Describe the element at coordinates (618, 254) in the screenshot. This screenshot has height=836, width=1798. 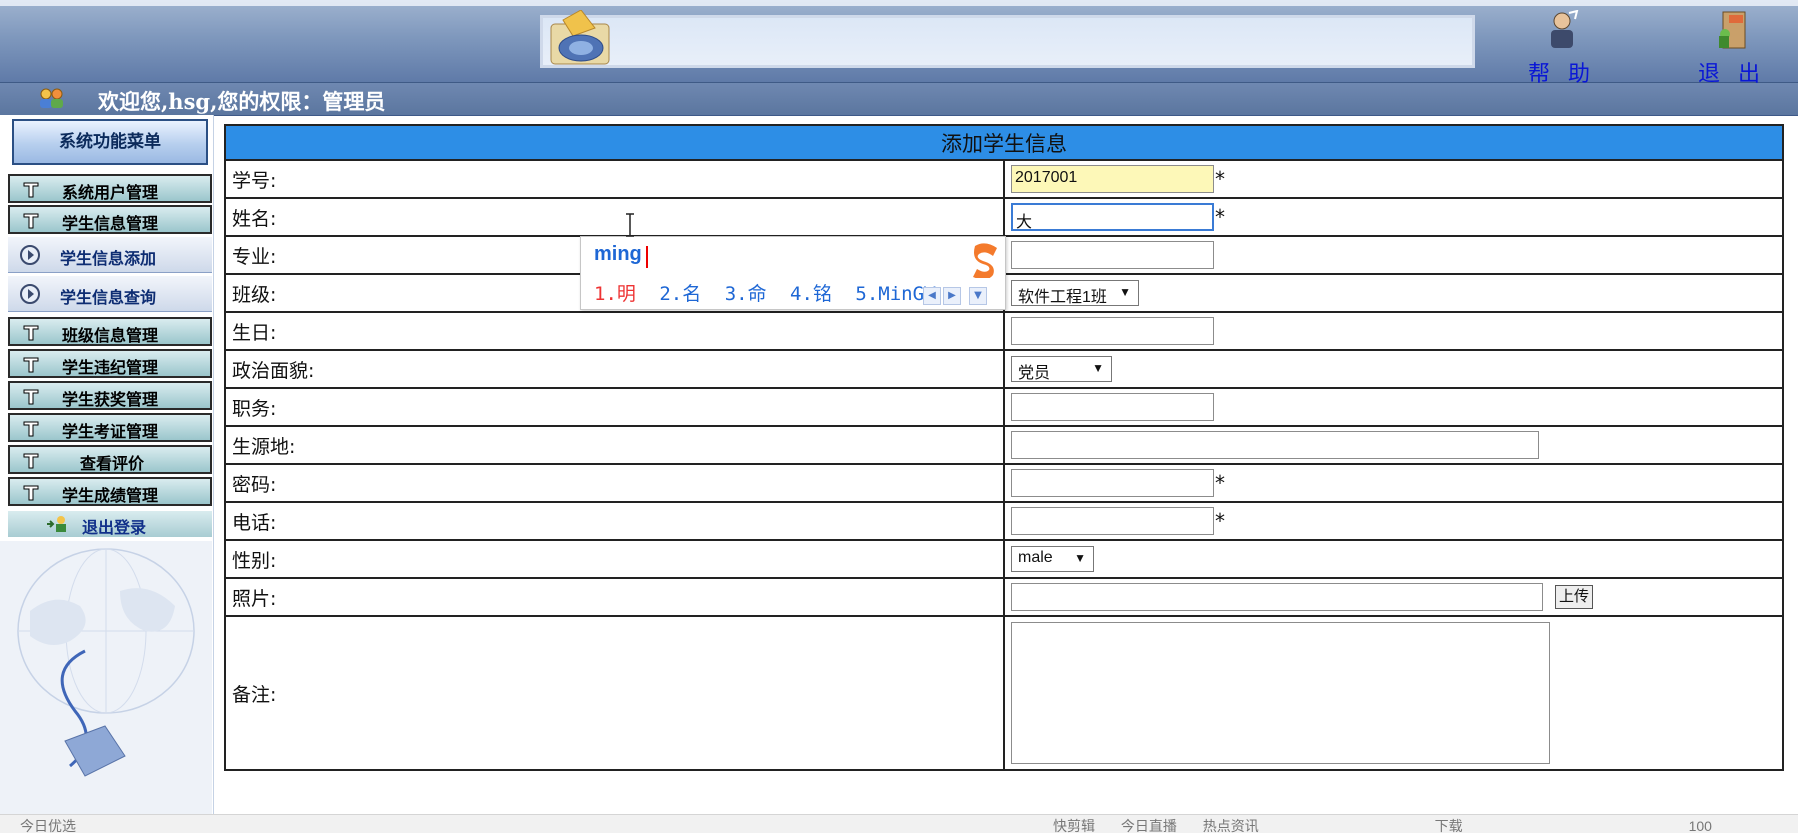
I see `ime-pinyin: ming` at that location.